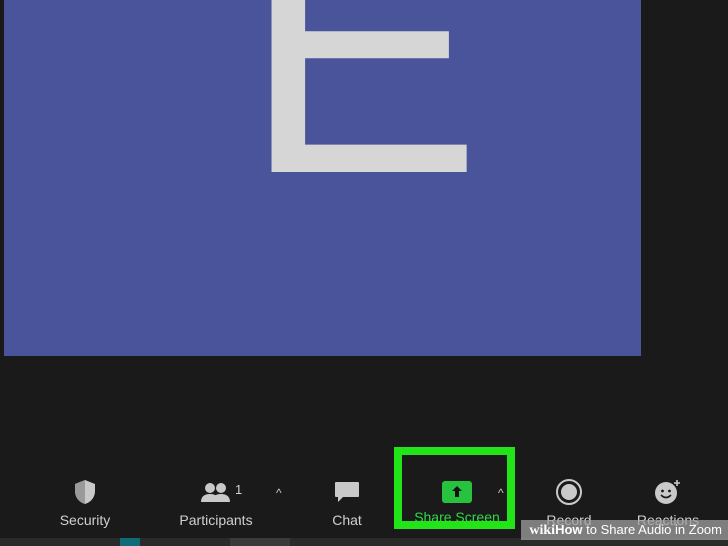  What do you see at coordinates (667, 492) in the screenshot?
I see `smiley-plus-icon` at bounding box center [667, 492].